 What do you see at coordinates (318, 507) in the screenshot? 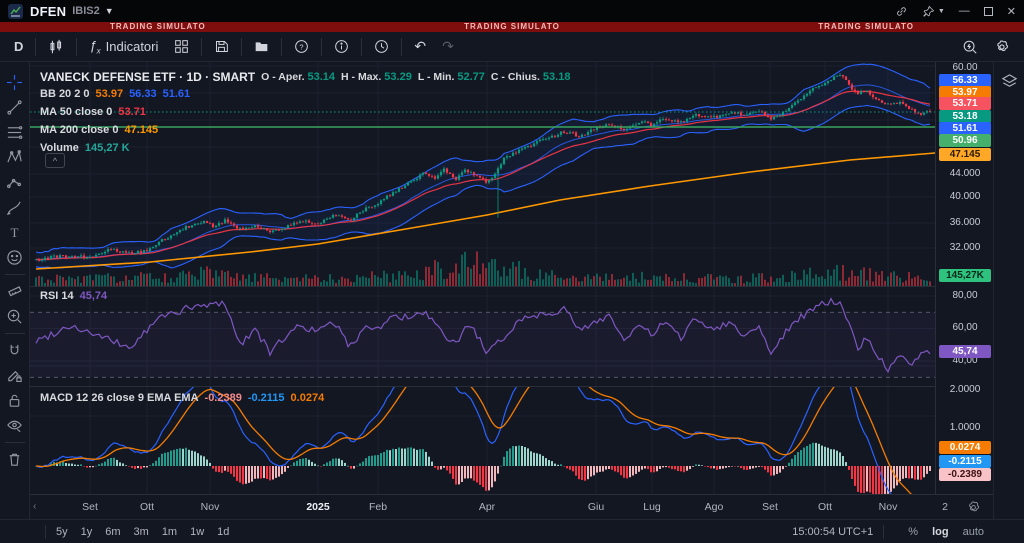
I see `time-axis-label: 2025` at bounding box center [318, 507].